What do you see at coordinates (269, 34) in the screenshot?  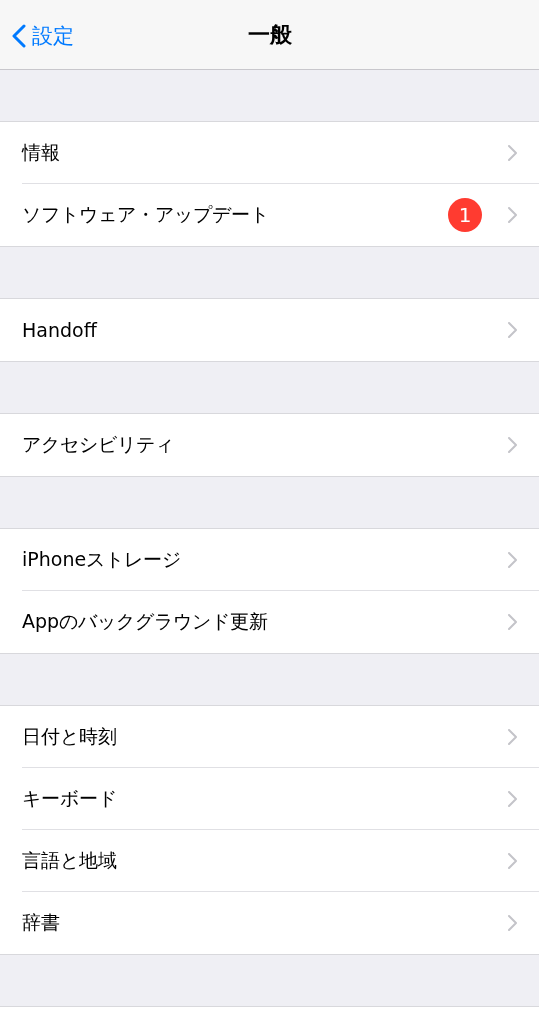 I see `nav-title: 一般` at bounding box center [269, 34].